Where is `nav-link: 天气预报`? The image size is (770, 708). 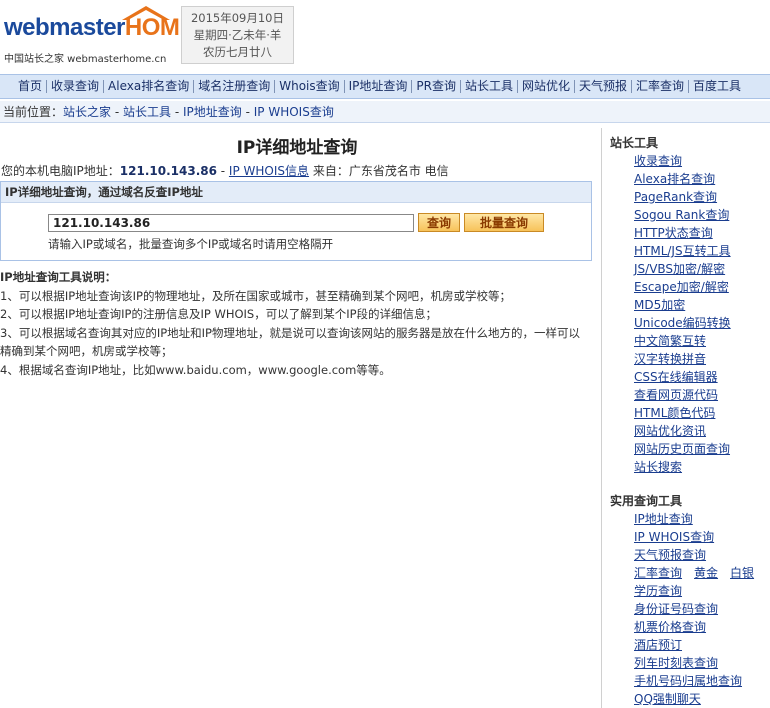
nav-link: 天气预报 is located at coordinates (603, 86).